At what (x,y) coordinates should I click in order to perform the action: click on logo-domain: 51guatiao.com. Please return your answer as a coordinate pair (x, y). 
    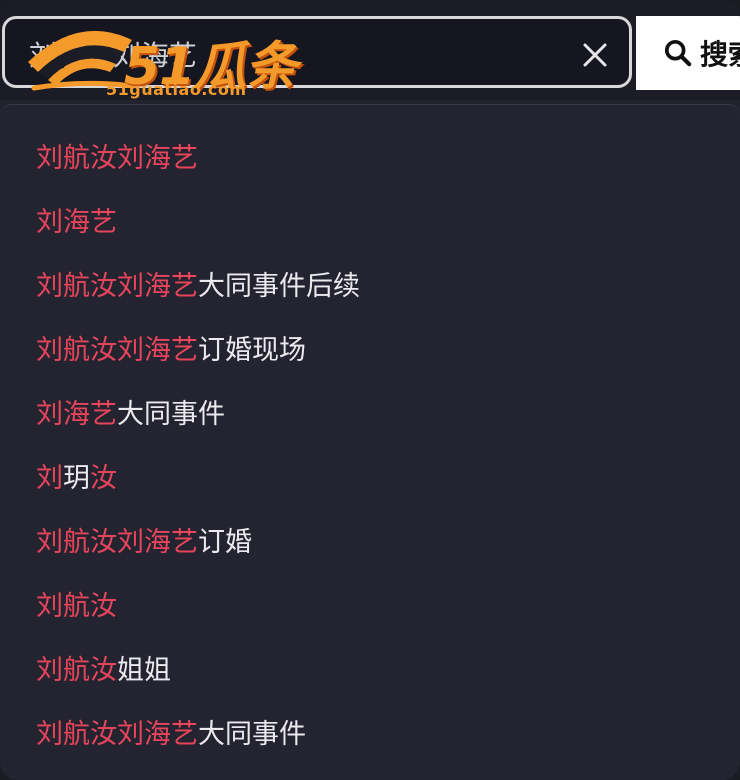
    Looking at the image, I should click on (176, 89).